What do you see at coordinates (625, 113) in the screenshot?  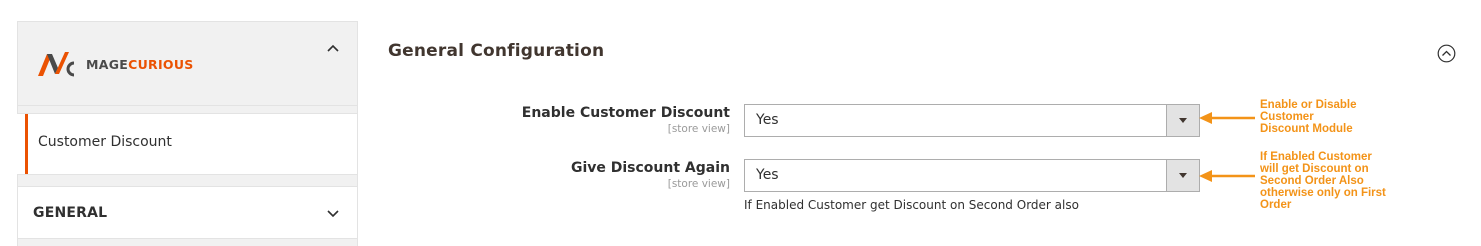 I see `field-label-enable-customer-discount: Enable Customer Discount` at bounding box center [625, 113].